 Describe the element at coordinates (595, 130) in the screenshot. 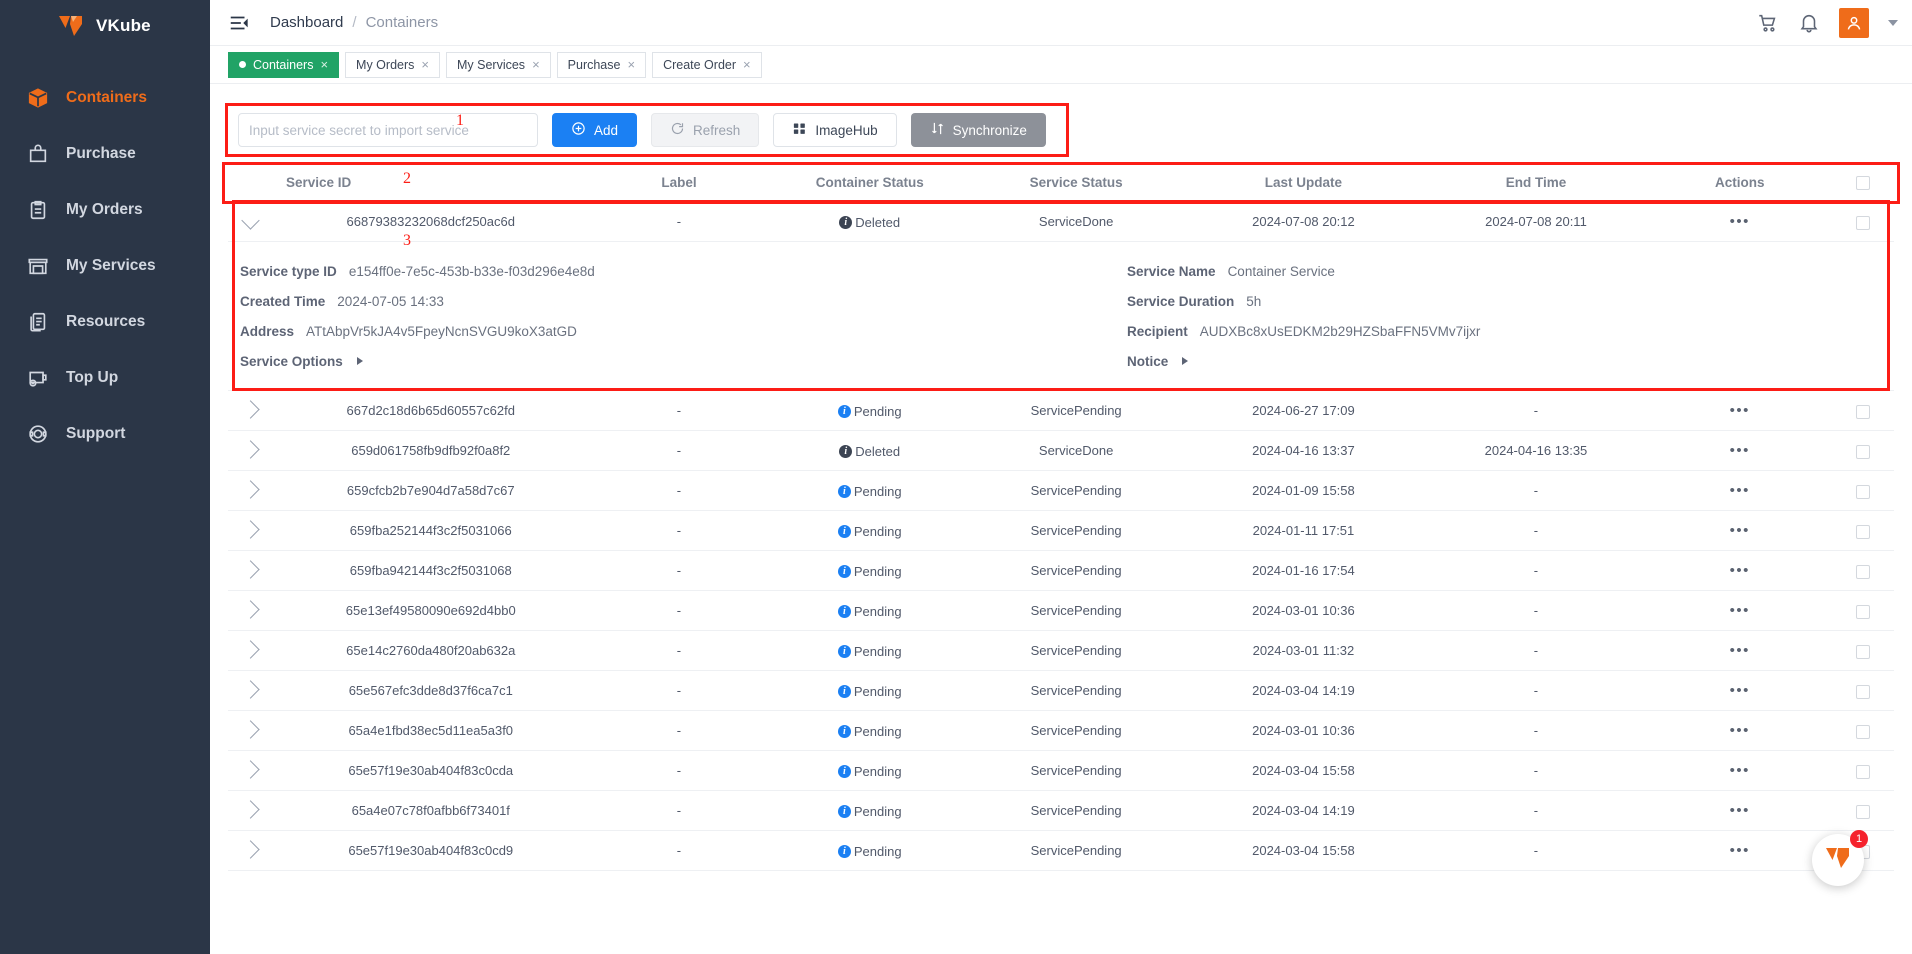

I see `add-button: Add` at that location.